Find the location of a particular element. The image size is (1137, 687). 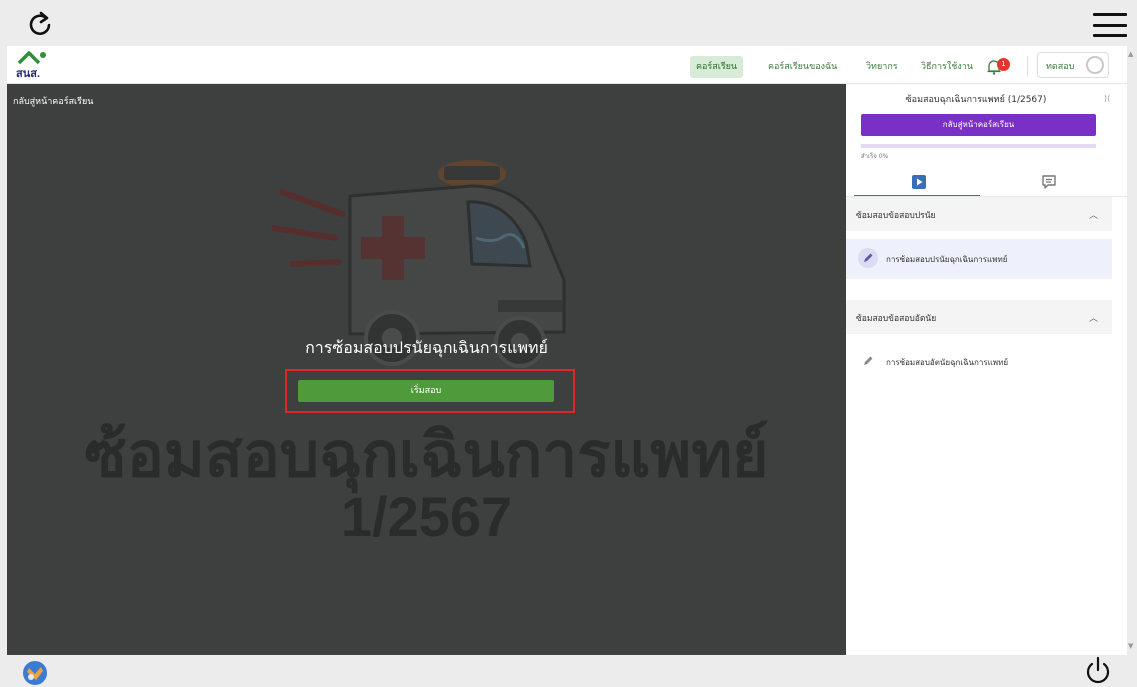

video-play-icon is located at coordinates (919, 182).